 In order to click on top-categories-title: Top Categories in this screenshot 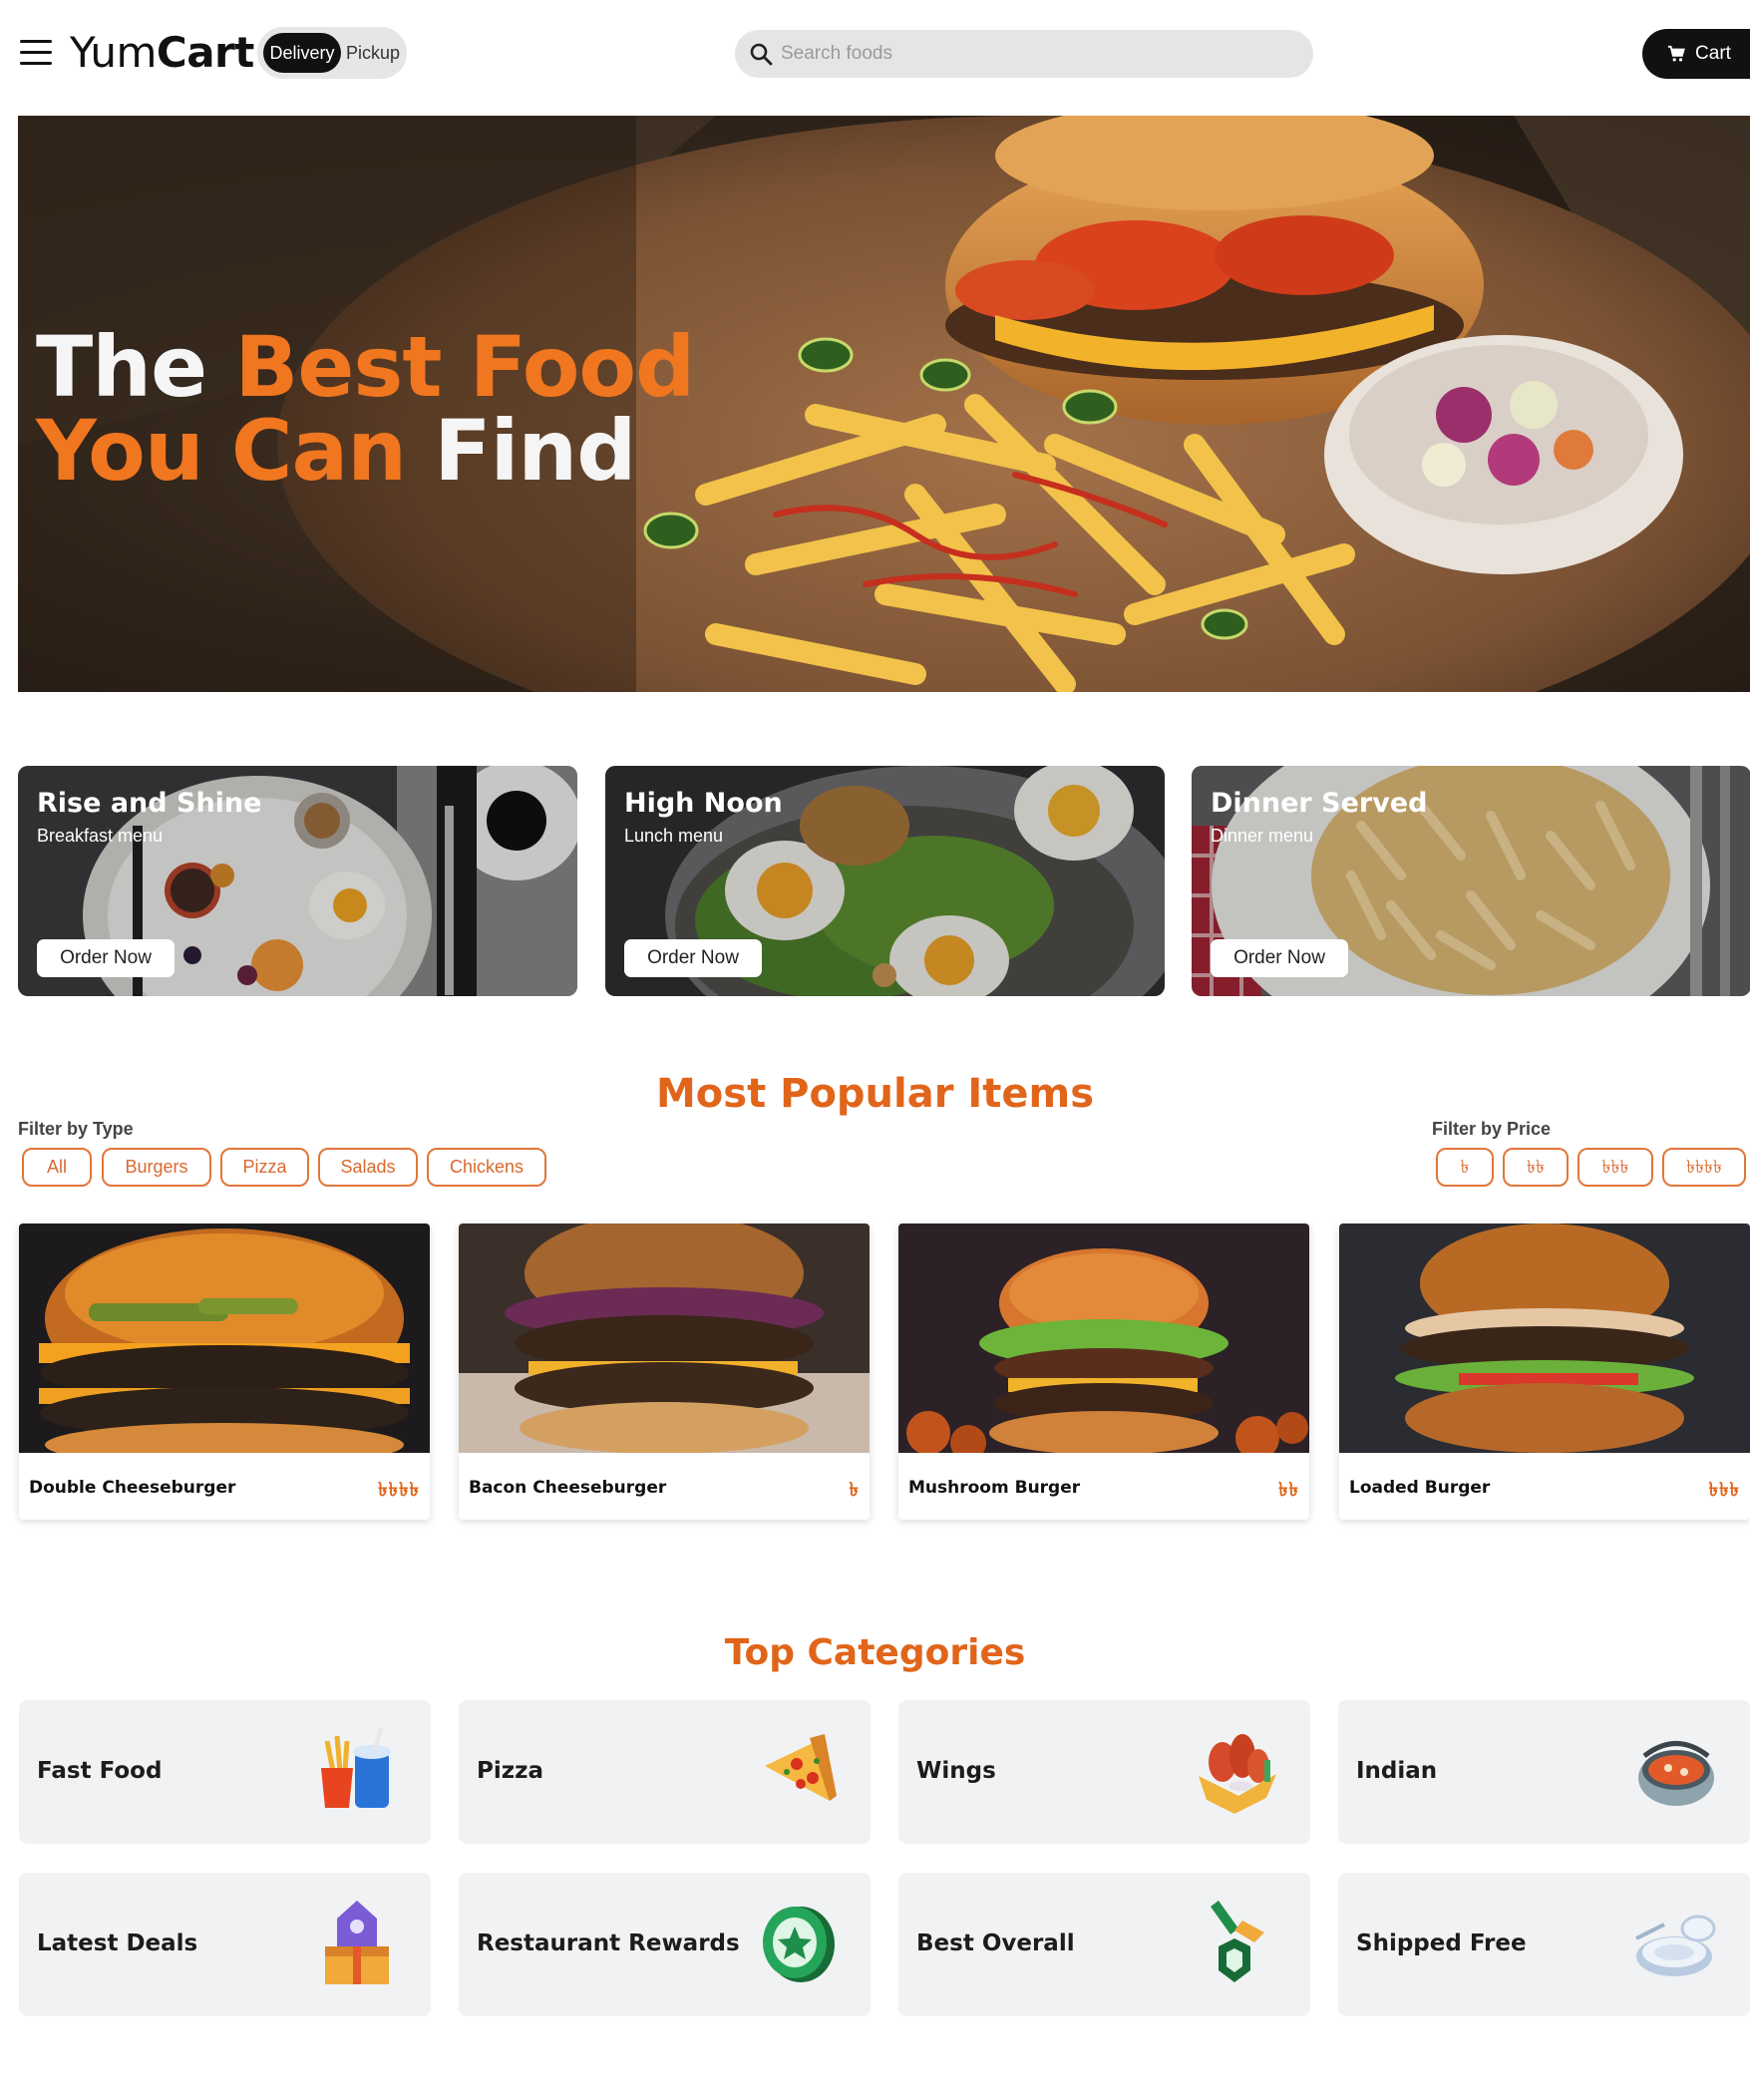, I will do `click(875, 1652)`.